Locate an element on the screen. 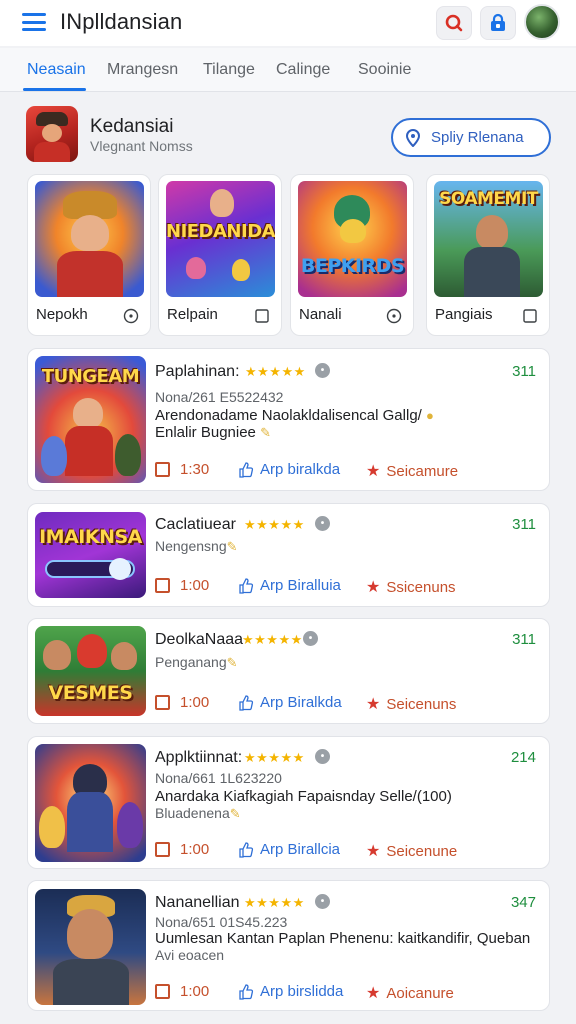 Image resolution: width=576 pixels, height=1024 pixels. app-action-link: Arp Birallcia is located at coordinates (289, 849).